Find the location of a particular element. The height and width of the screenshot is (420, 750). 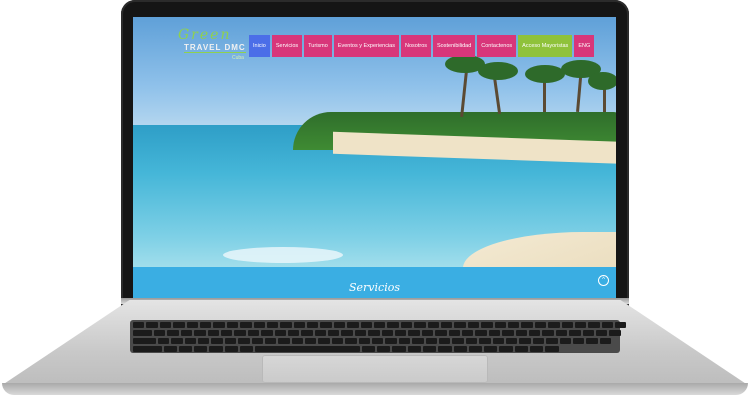

nav-item-turismo: Turismo is located at coordinates (318, 46).